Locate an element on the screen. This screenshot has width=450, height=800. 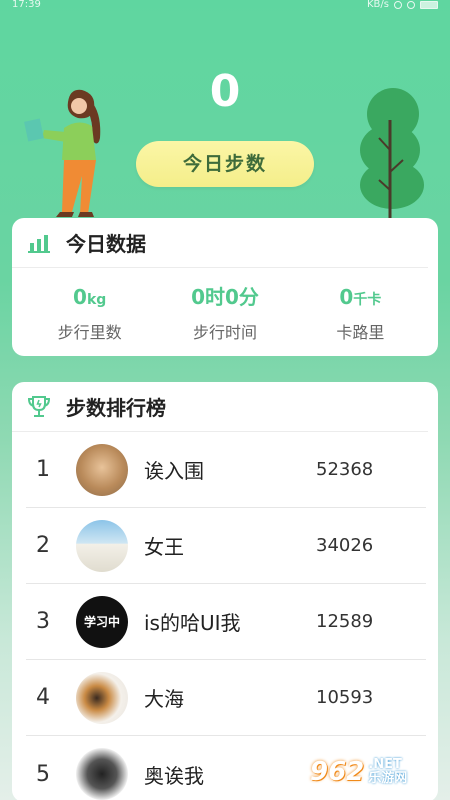
rank-number: 3 is located at coordinates (43, 621).